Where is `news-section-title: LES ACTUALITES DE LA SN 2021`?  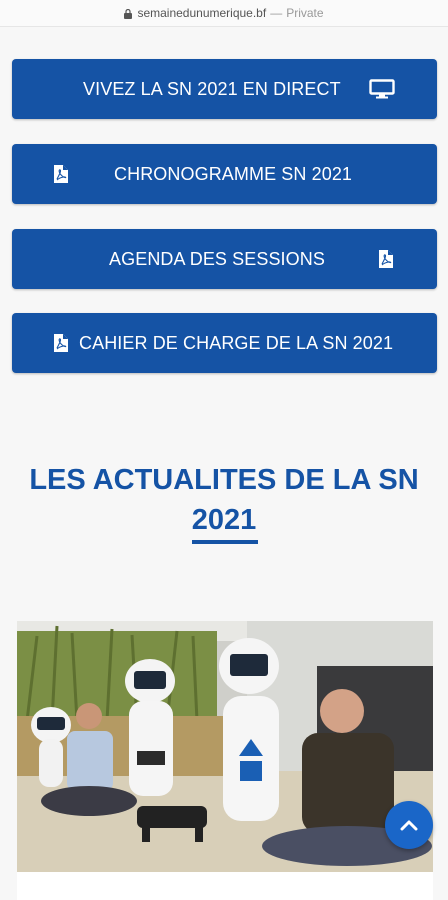
news-section-title: LES ACTUALITES DE LA SN 2021 is located at coordinates (224, 500).